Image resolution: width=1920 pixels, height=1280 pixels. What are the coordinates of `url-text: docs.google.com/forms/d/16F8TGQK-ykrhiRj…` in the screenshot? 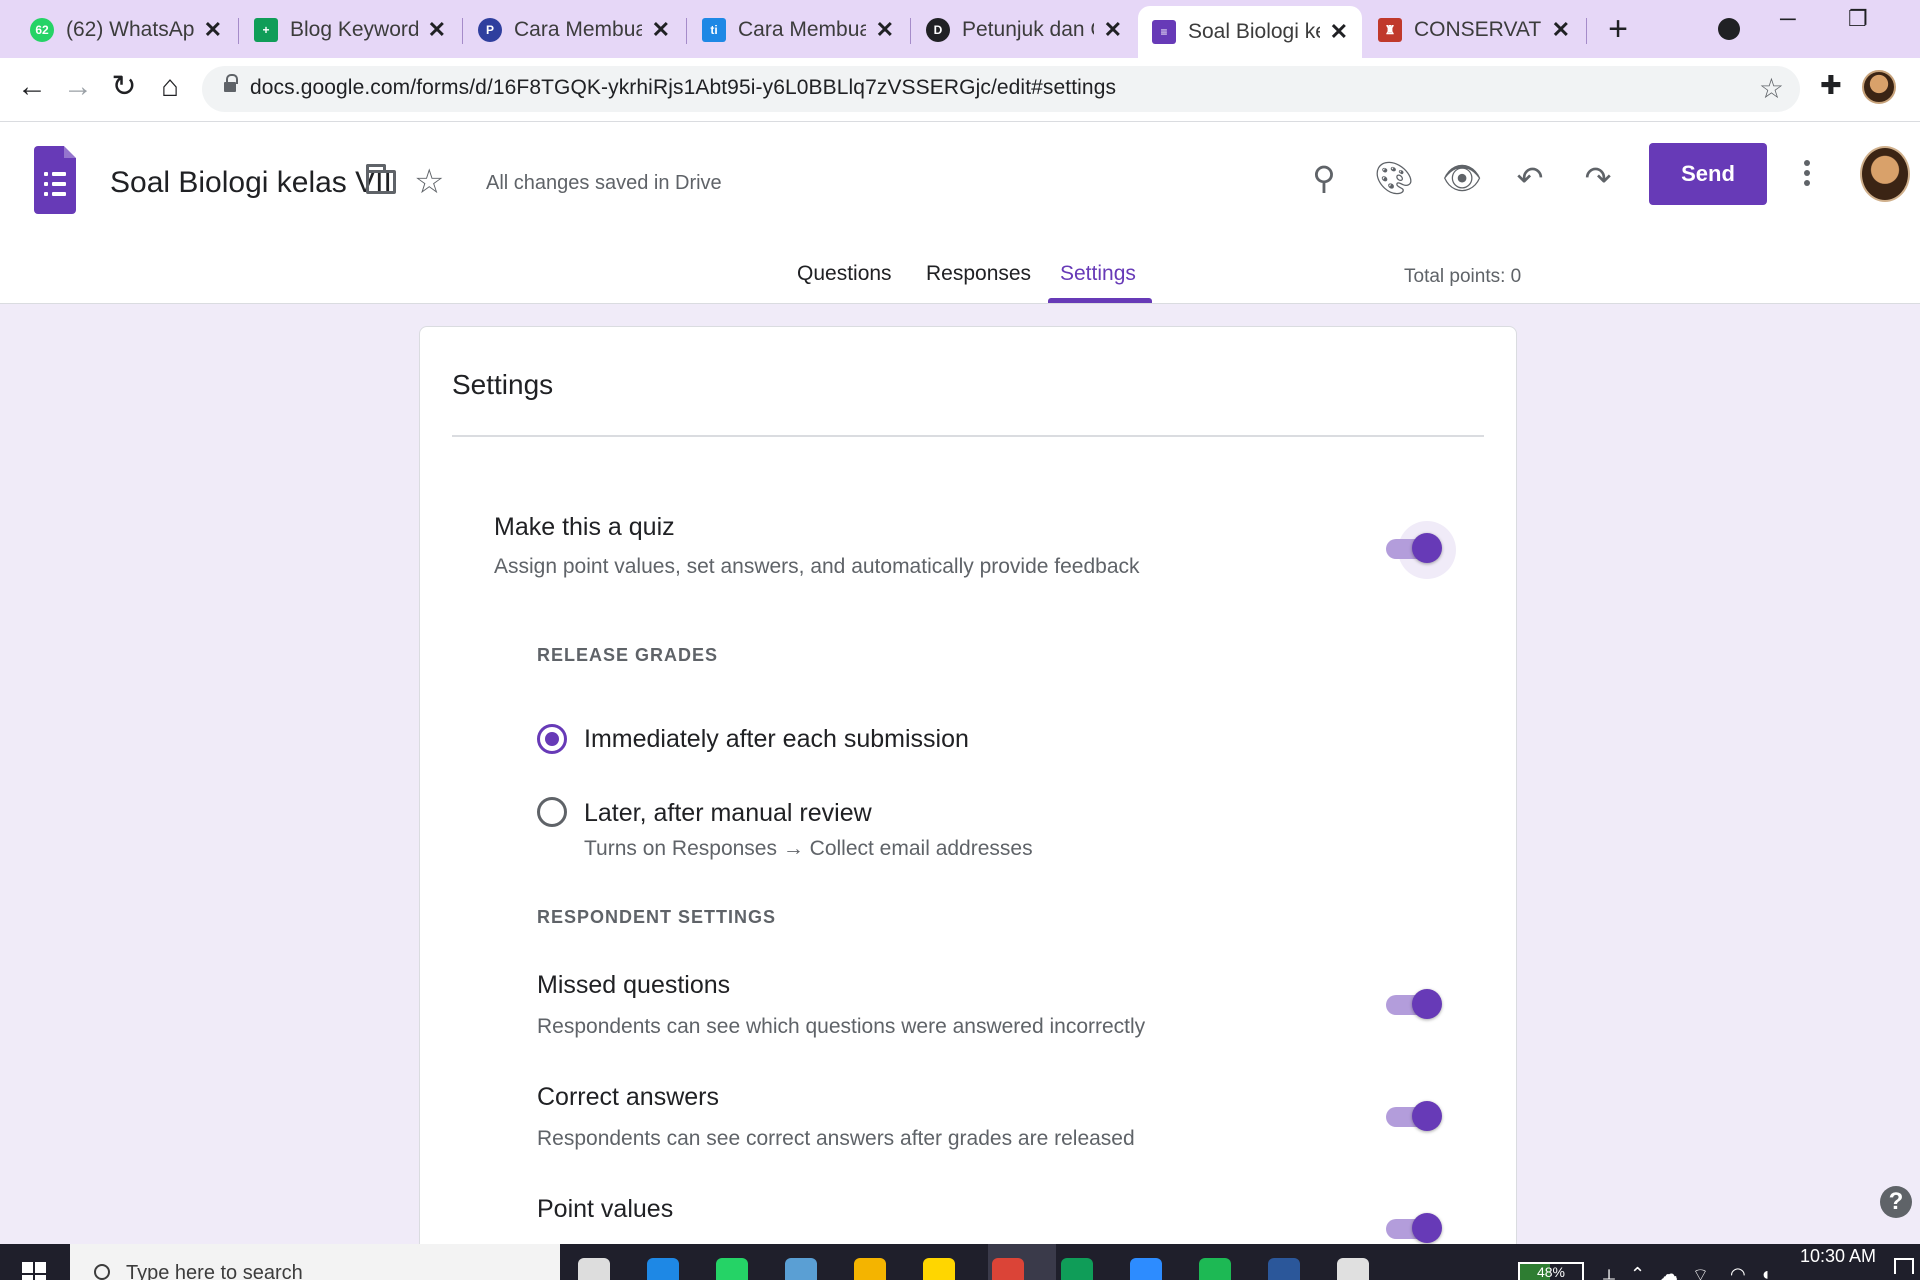 It's located at (683, 87).